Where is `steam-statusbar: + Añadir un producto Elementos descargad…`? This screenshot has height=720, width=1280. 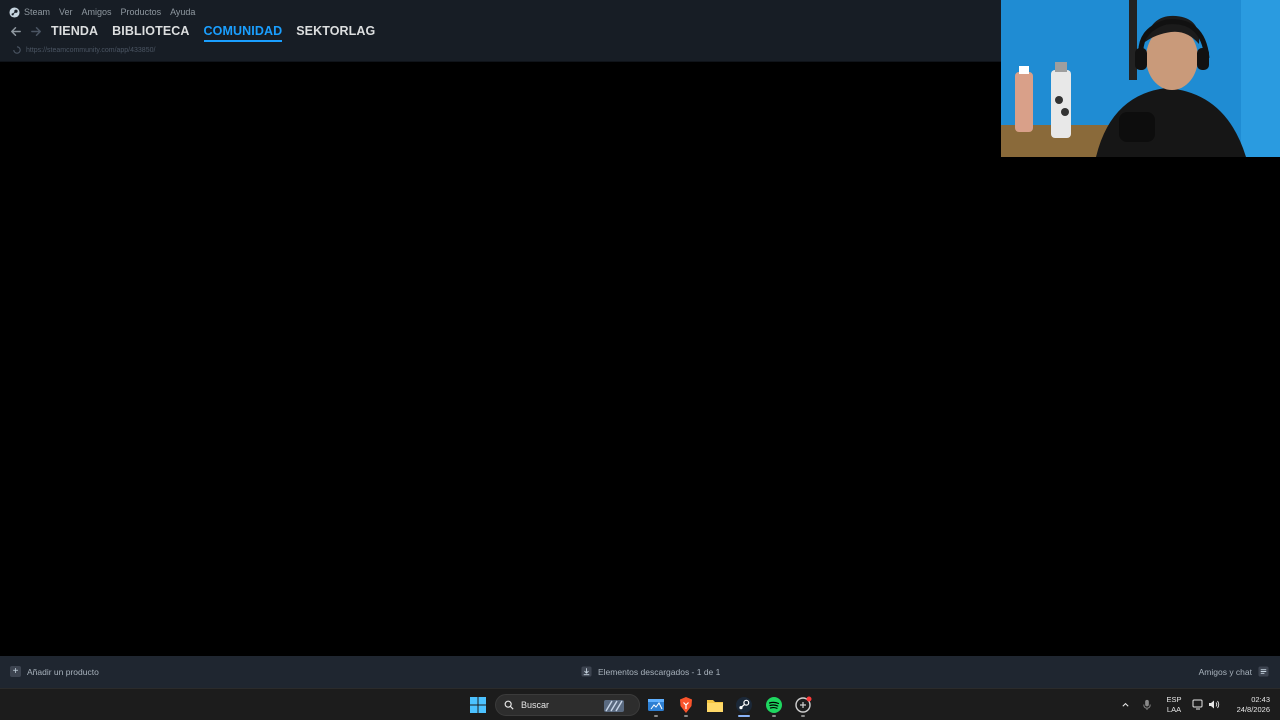 steam-statusbar: + Añadir un producto Elementos descargad… is located at coordinates (640, 672).